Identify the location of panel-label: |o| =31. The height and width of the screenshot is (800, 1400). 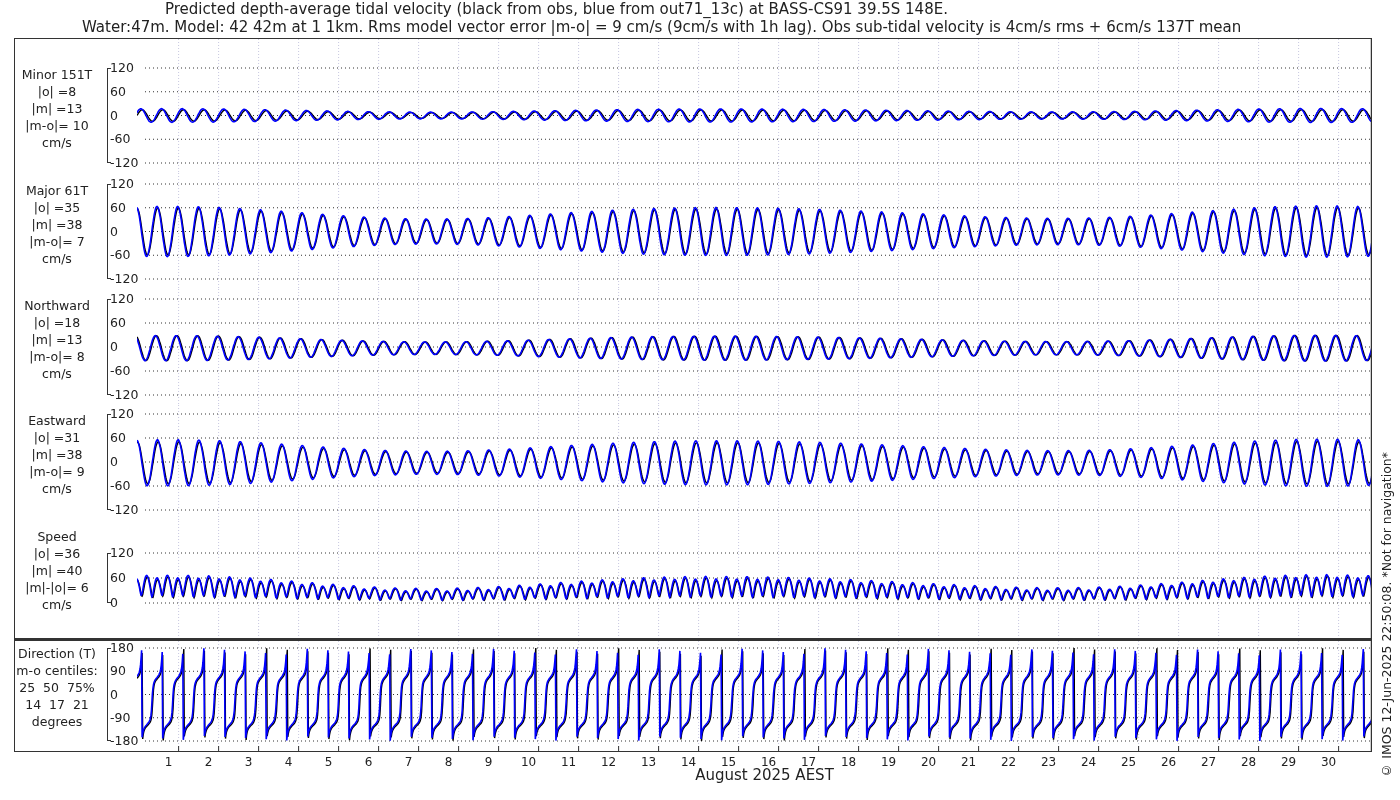
(57, 437).